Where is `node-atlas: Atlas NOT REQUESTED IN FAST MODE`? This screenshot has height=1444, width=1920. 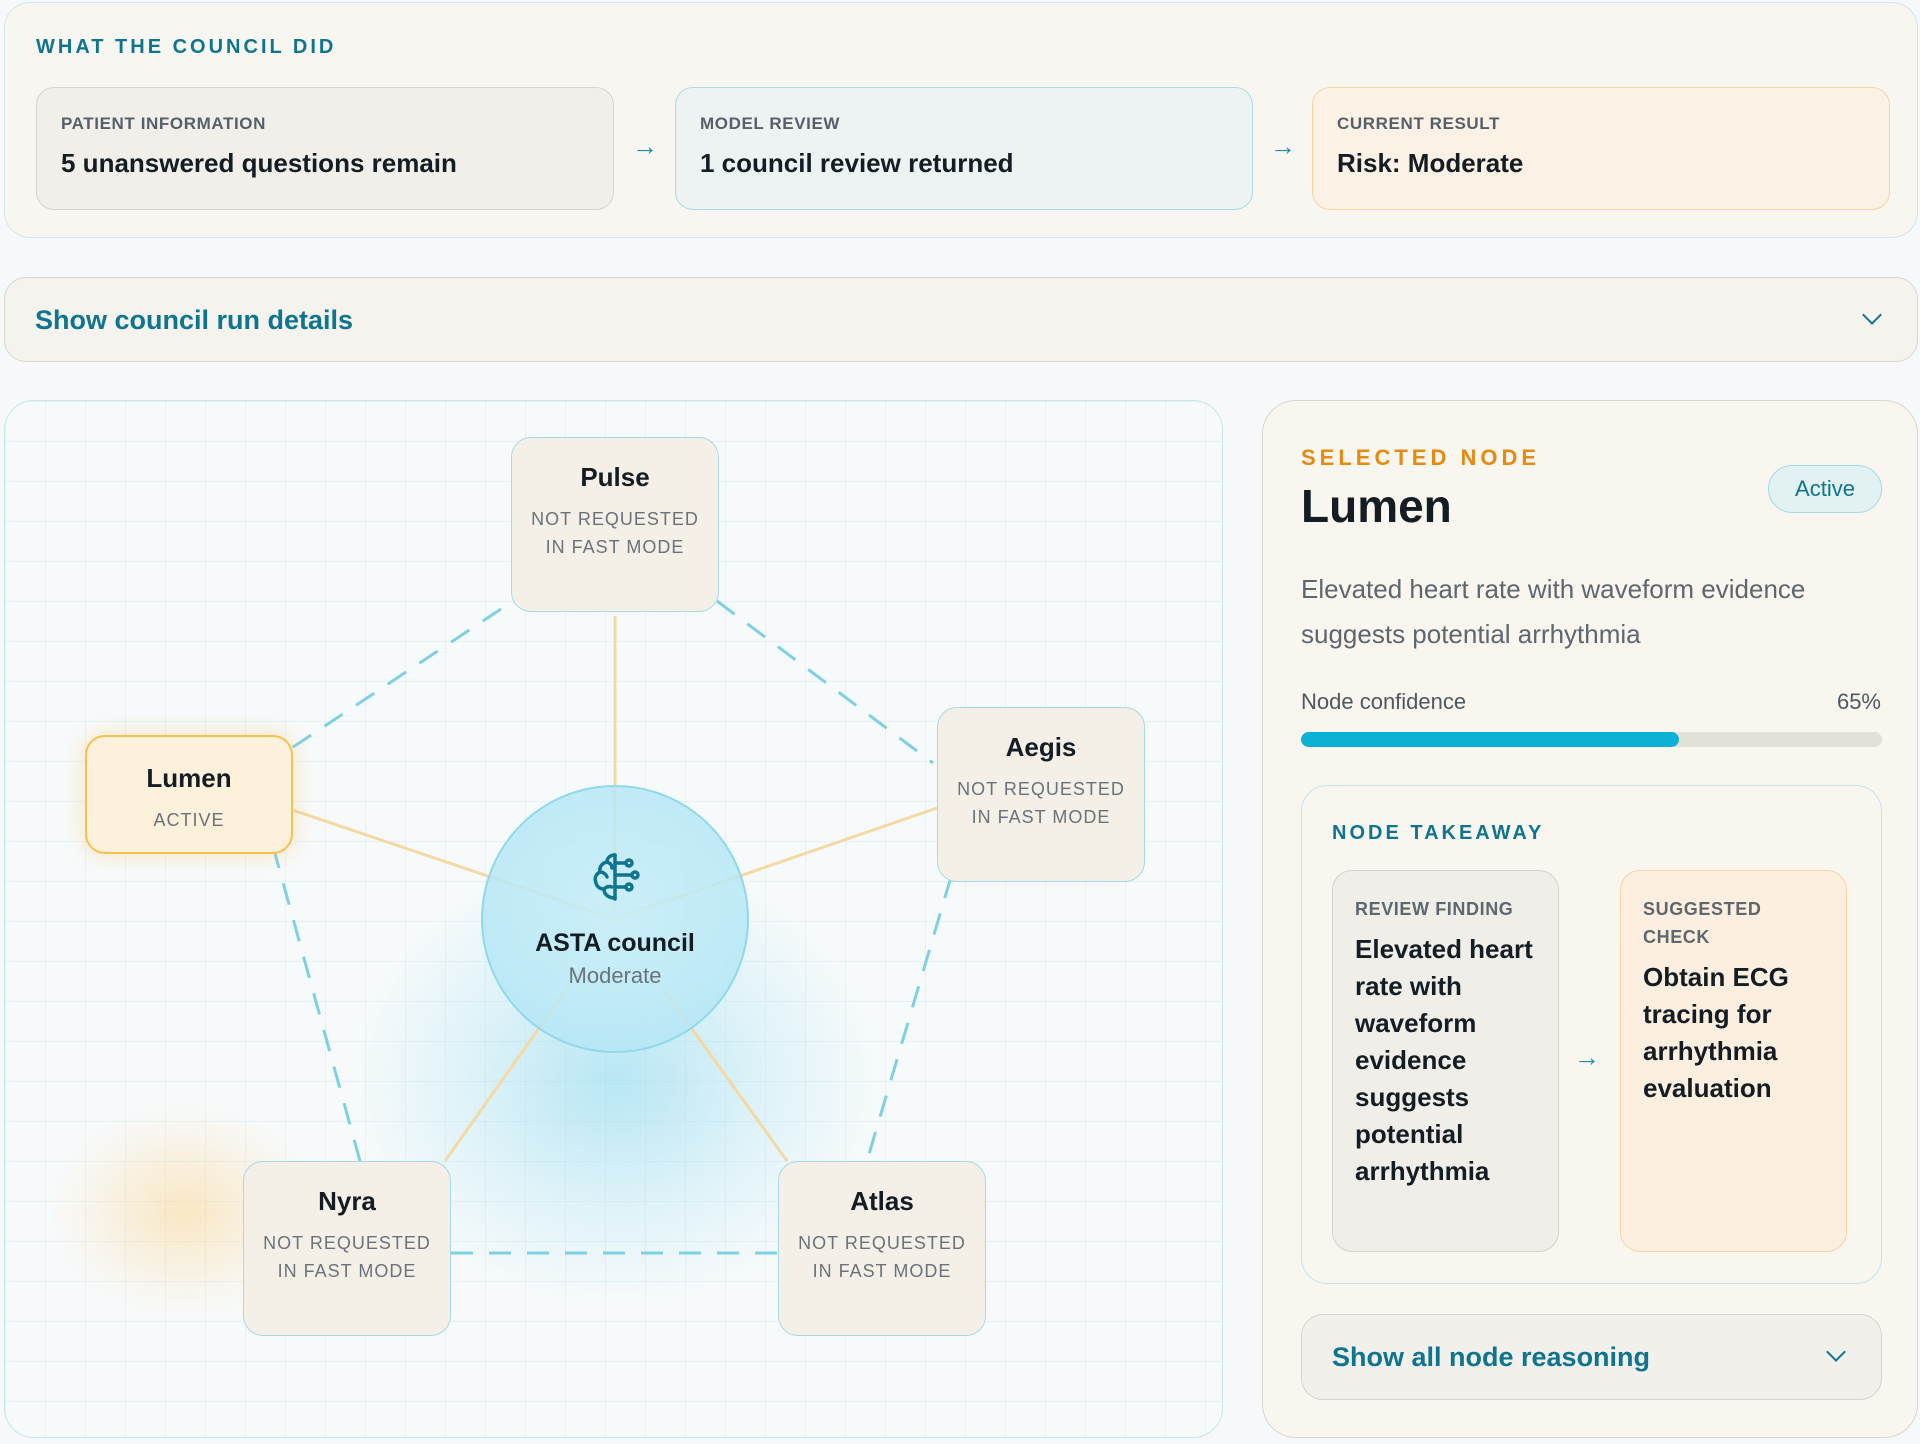 node-atlas: Atlas NOT REQUESTED IN FAST MODE is located at coordinates (882, 1248).